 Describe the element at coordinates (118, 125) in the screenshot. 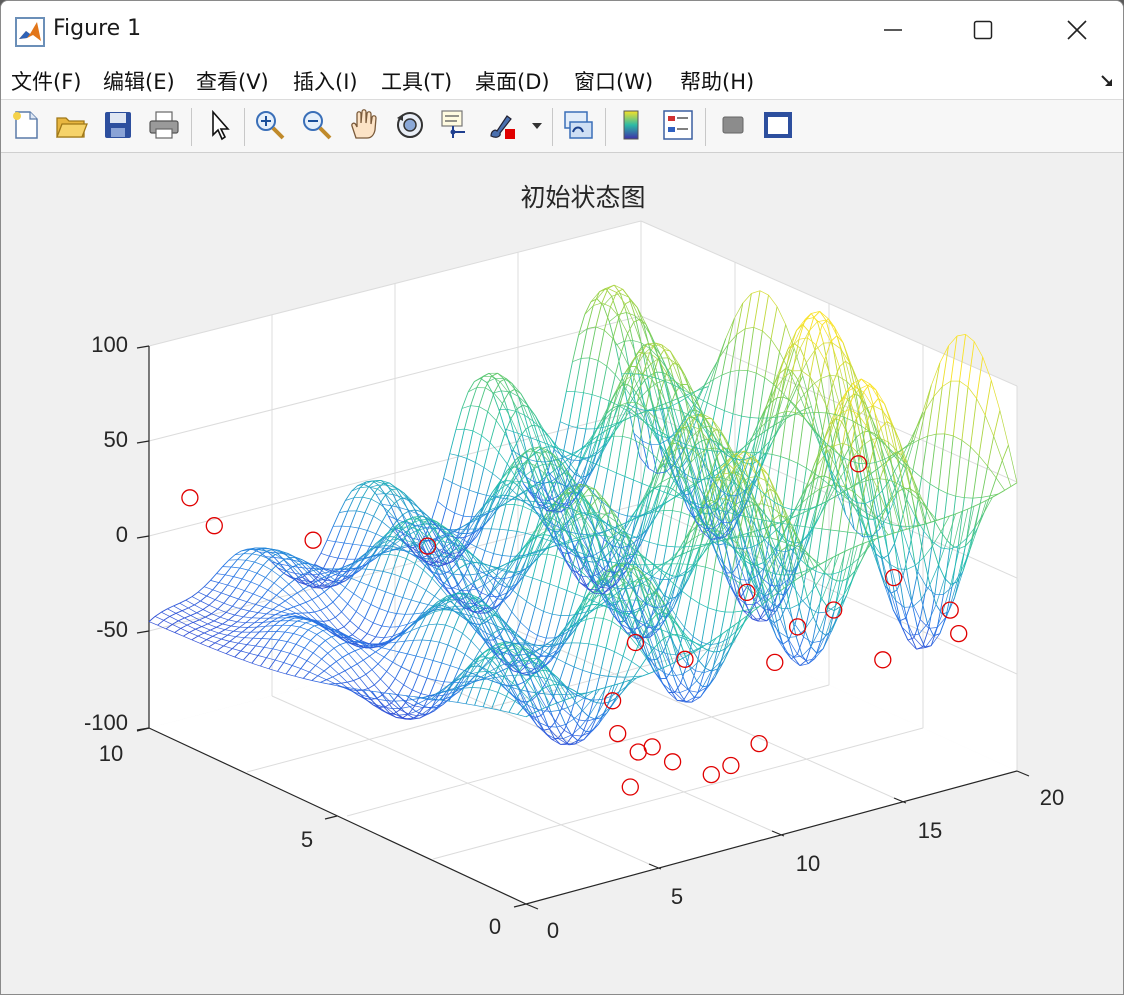

I see `save-icon` at that location.